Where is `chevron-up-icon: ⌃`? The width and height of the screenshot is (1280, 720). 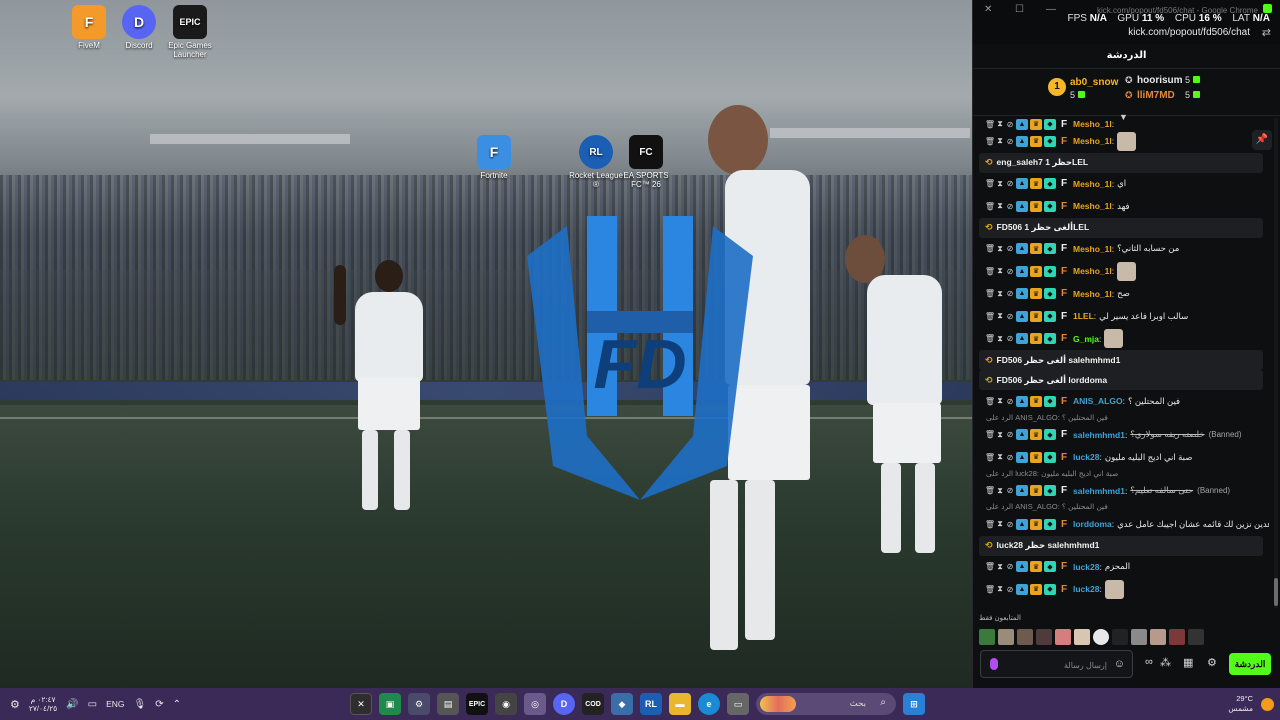
chevron-up-icon: ⌃ is located at coordinates (177, 704).